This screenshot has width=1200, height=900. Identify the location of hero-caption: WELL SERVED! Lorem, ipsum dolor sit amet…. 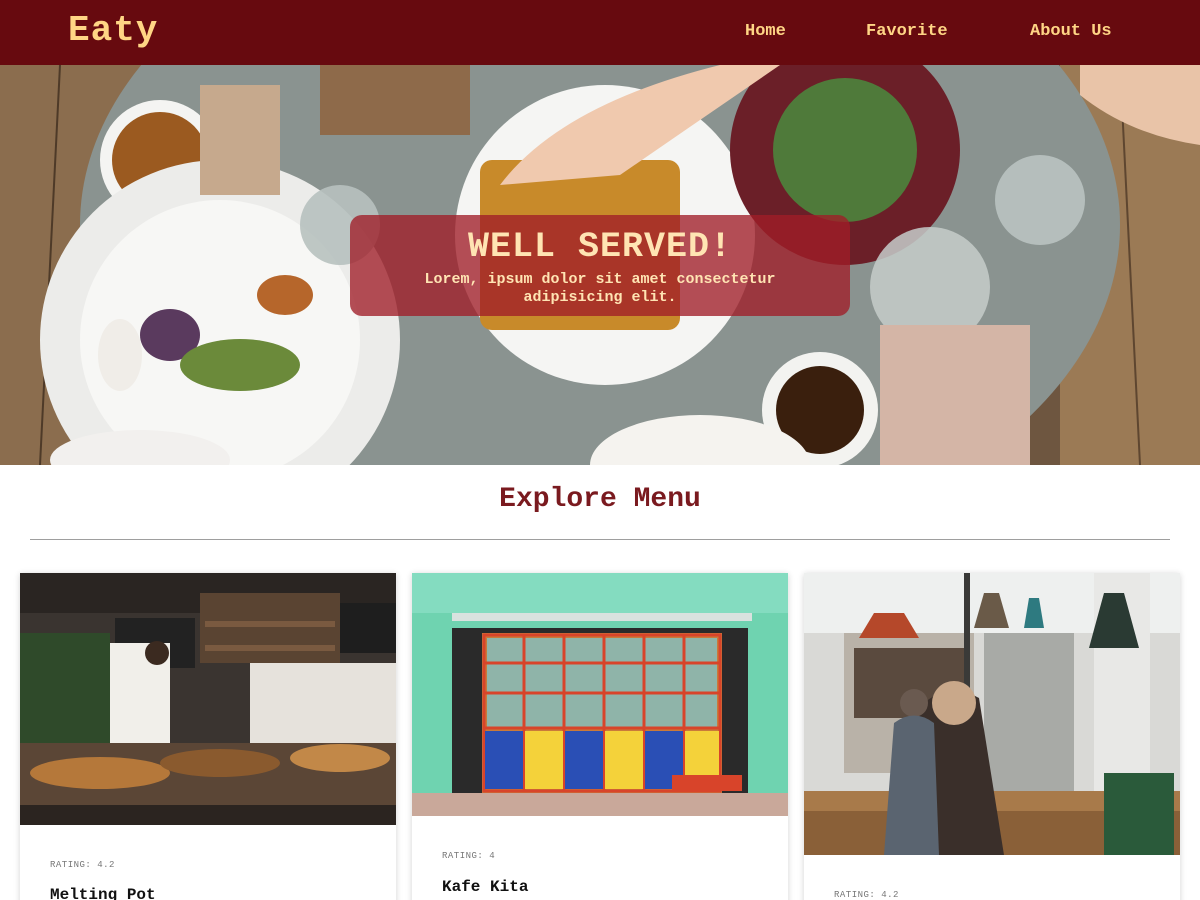
(600, 265).